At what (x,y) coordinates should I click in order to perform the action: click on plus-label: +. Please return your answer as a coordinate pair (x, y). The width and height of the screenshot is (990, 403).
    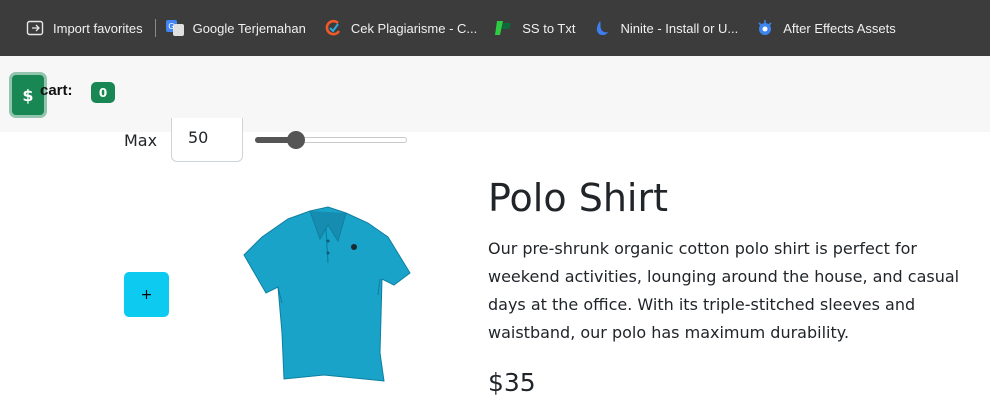
    Looking at the image, I should click on (146, 294).